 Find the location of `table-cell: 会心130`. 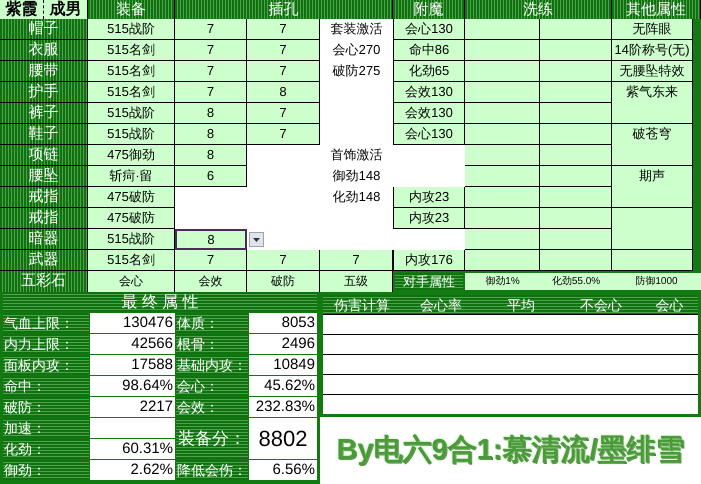

table-cell: 会心130 is located at coordinates (429, 134).